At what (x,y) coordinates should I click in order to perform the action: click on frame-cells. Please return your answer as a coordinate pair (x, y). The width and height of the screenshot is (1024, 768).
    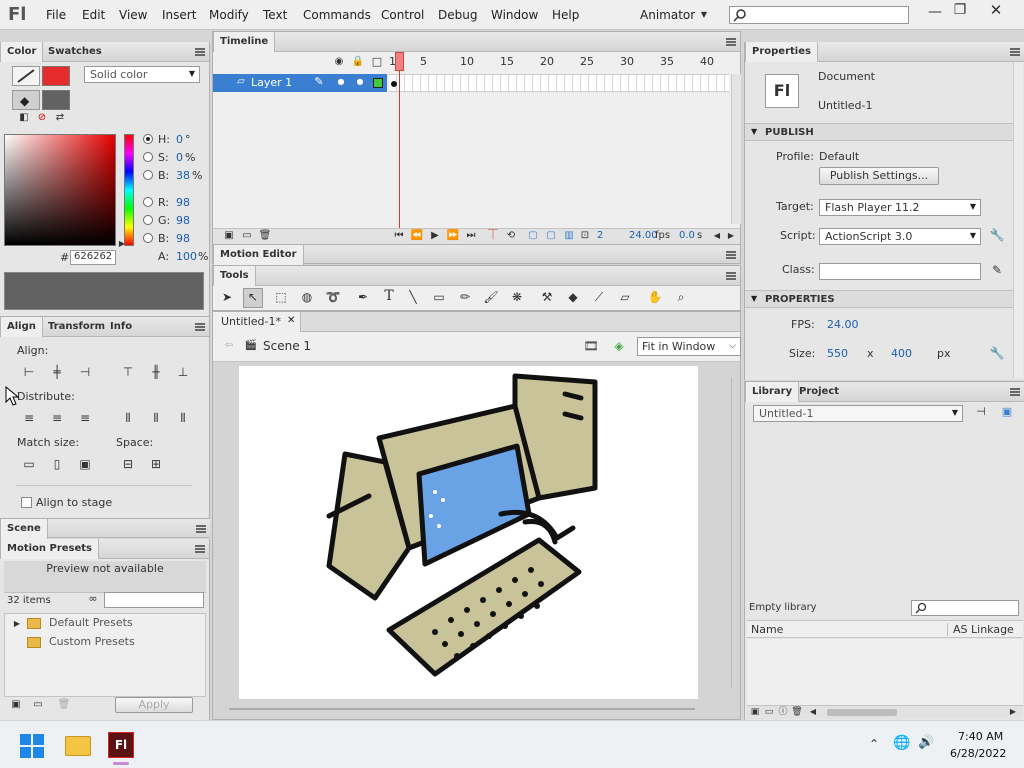
    Looking at the image, I should click on (559, 83).